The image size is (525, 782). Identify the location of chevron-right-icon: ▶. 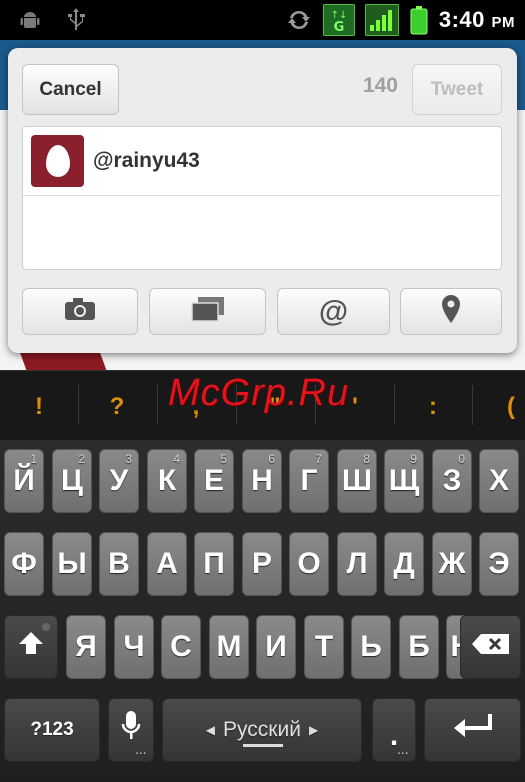
(313, 730).